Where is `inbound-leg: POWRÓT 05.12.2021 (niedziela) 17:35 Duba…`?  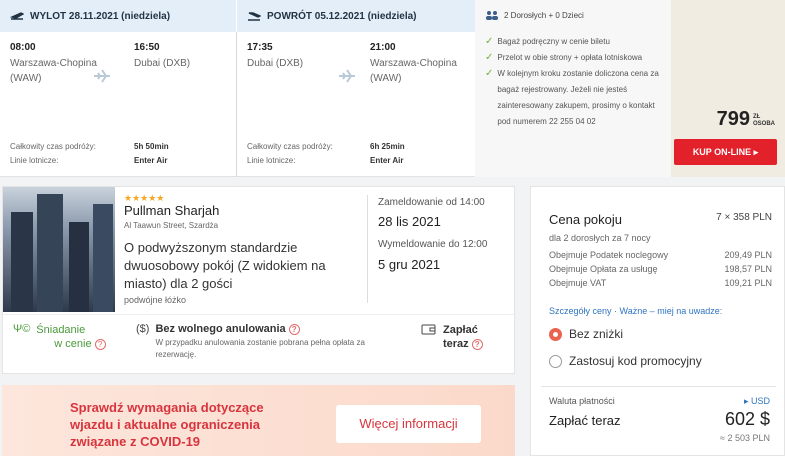
inbound-leg: POWRÓT 05.12.2021 (niedziela) 17:35 Duba… is located at coordinates (356, 88).